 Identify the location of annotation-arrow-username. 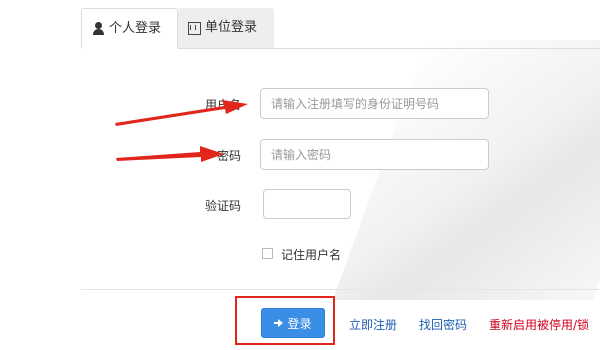
(181, 113).